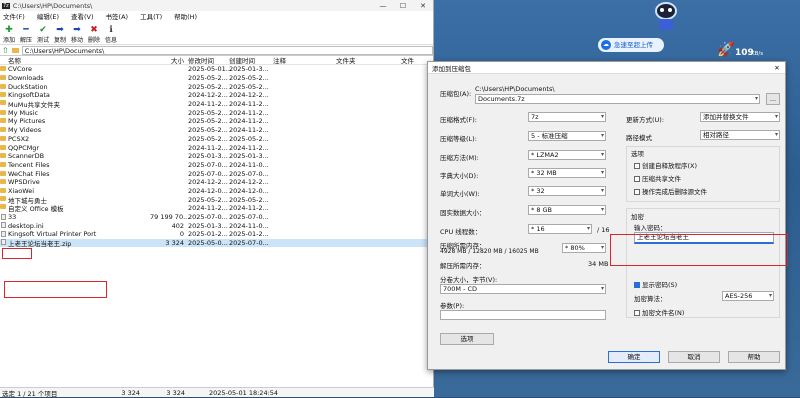  What do you see at coordinates (740, 117) in the screenshot?
I see `update-select: 添加并替换文件 ▾` at bounding box center [740, 117].